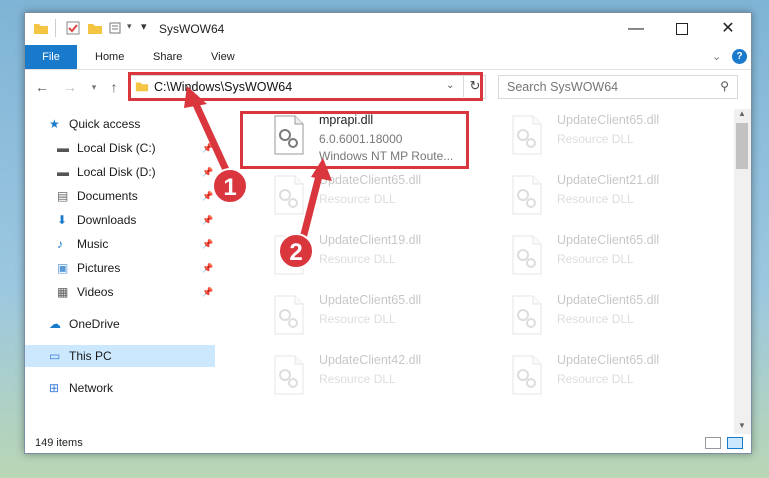  Describe the element at coordinates (230, 186) in the screenshot. I see `step-1-badge: 1` at that location.